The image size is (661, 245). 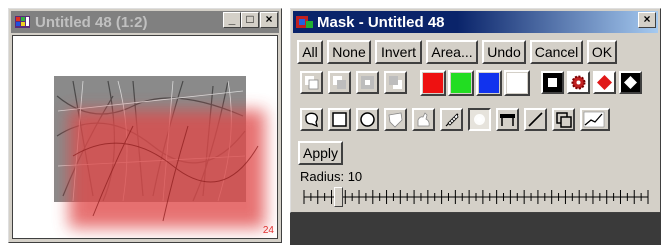 What do you see at coordinates (423, 119) in the screenshot?
I see `freehand-tool-icon` at bounding box center [423, 119].